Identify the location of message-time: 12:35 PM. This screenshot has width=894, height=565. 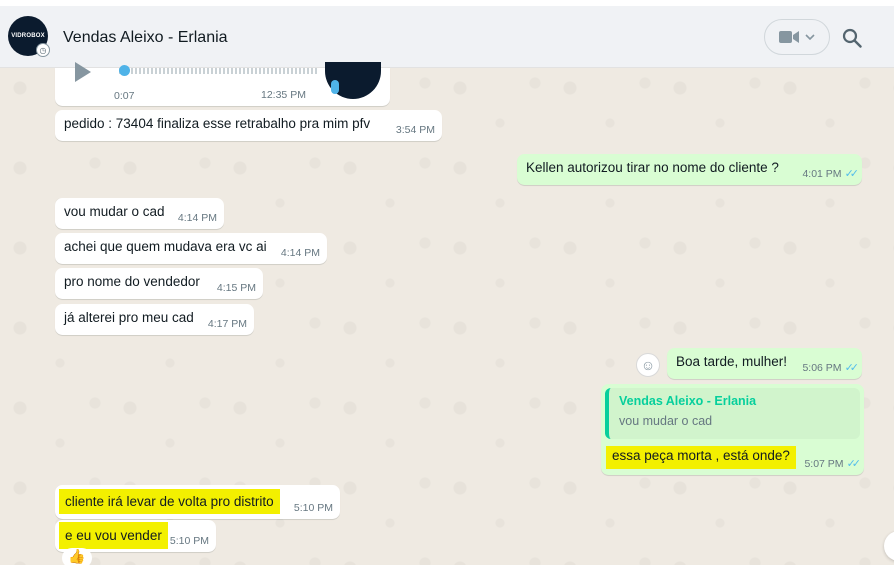
(283, 95).